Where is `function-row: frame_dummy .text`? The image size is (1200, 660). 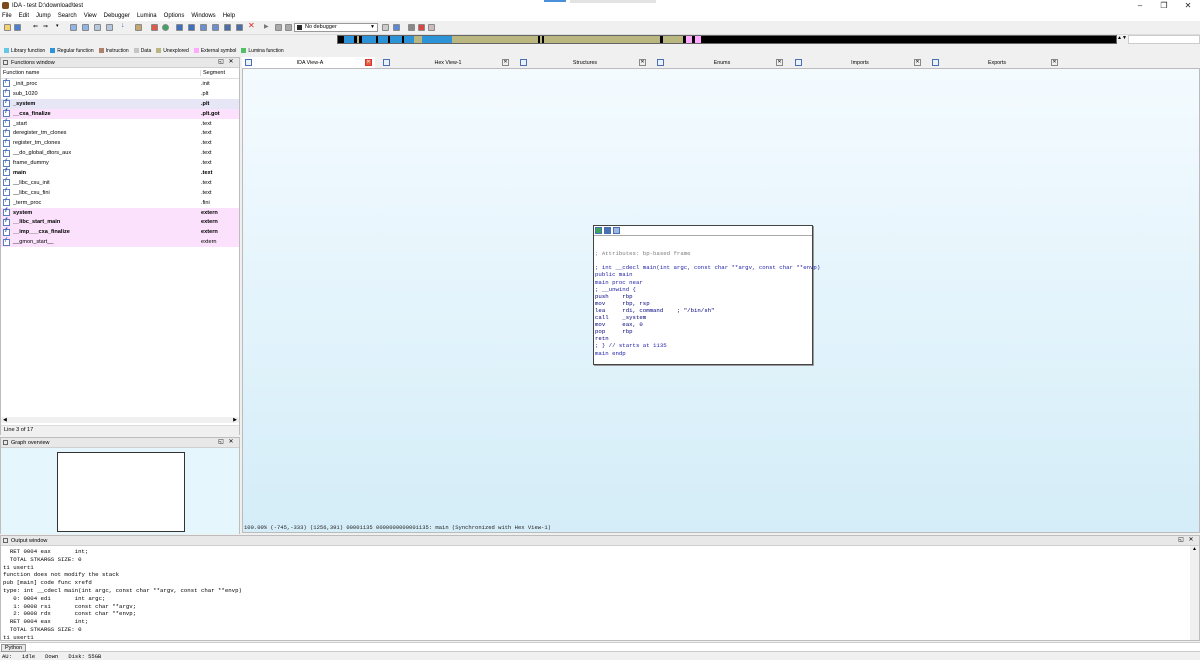 function-row: frame_dummy .text is located at coordinates (120, 163).